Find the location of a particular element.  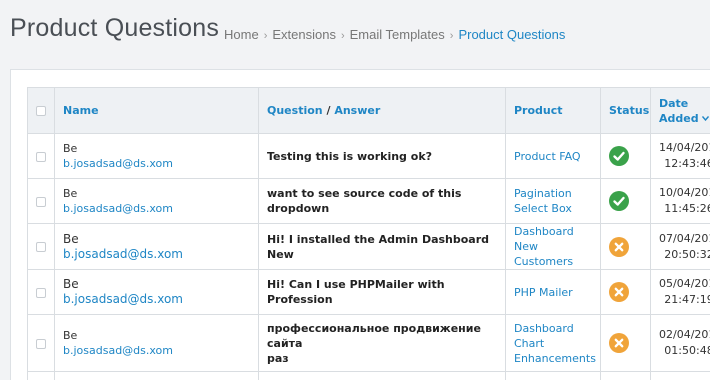

date-cell: 05/04/2019 21:47:19 is located at coordinates (680, 292).